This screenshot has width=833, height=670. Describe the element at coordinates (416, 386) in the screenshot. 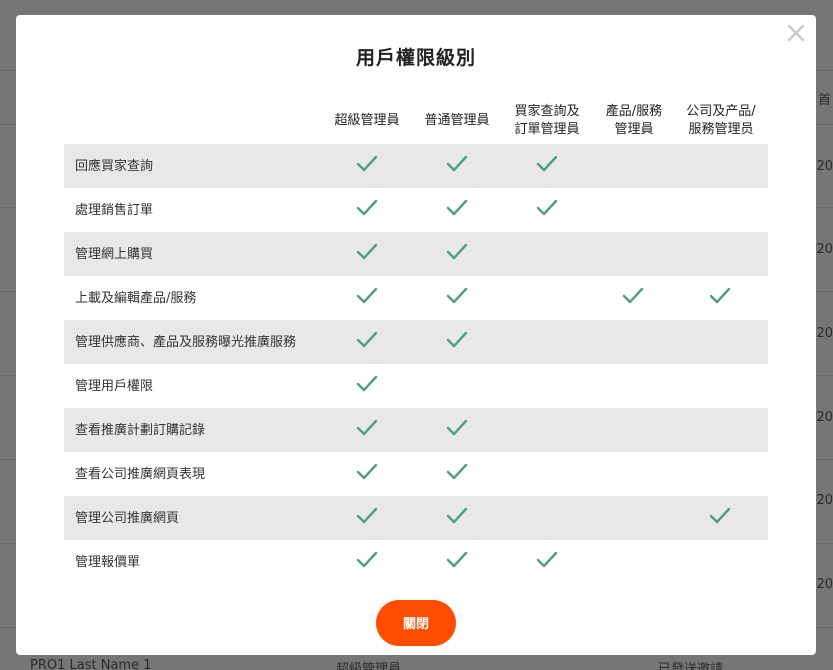

I see `permission-row: 管理用戶權限` at that location.